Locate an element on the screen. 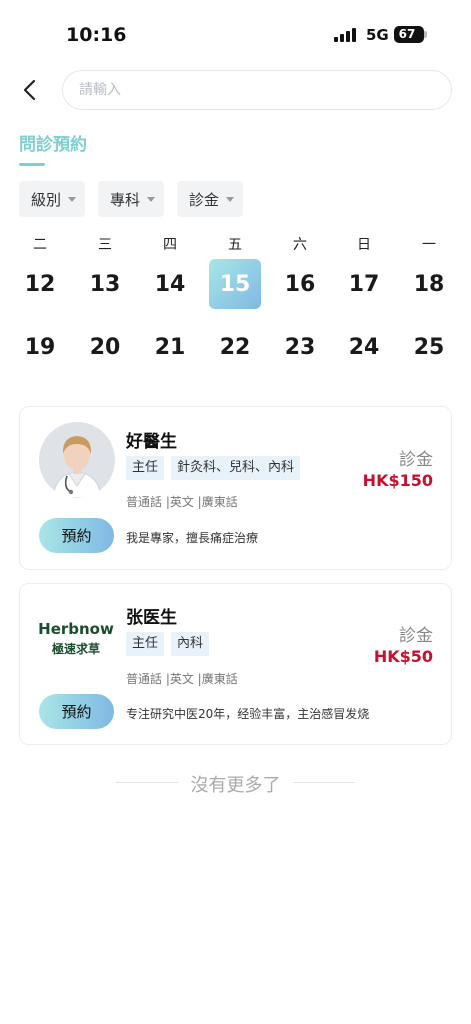 The height and width of the screenshot is (1024, 471). weekday-label: 六 is located at coordinates (300, 245).